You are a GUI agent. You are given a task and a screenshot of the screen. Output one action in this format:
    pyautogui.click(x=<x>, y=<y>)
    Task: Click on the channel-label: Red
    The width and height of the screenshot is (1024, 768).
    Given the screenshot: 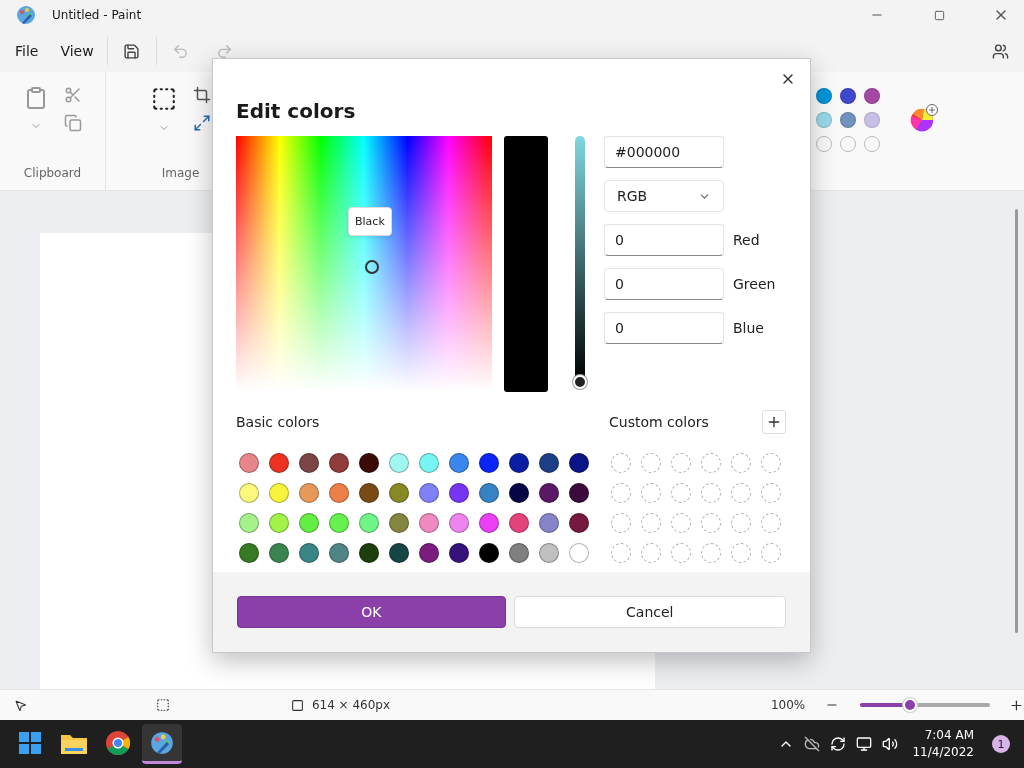 What is the action you would take?
    pyautogui.click(x=746, y=240)
    